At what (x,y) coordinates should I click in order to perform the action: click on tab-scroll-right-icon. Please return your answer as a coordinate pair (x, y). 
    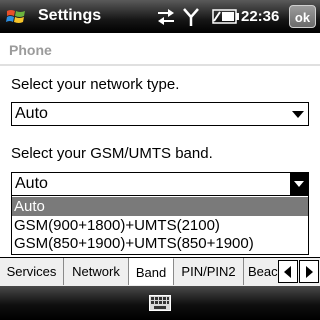
    Looking at the image, I should click on (309, 271).